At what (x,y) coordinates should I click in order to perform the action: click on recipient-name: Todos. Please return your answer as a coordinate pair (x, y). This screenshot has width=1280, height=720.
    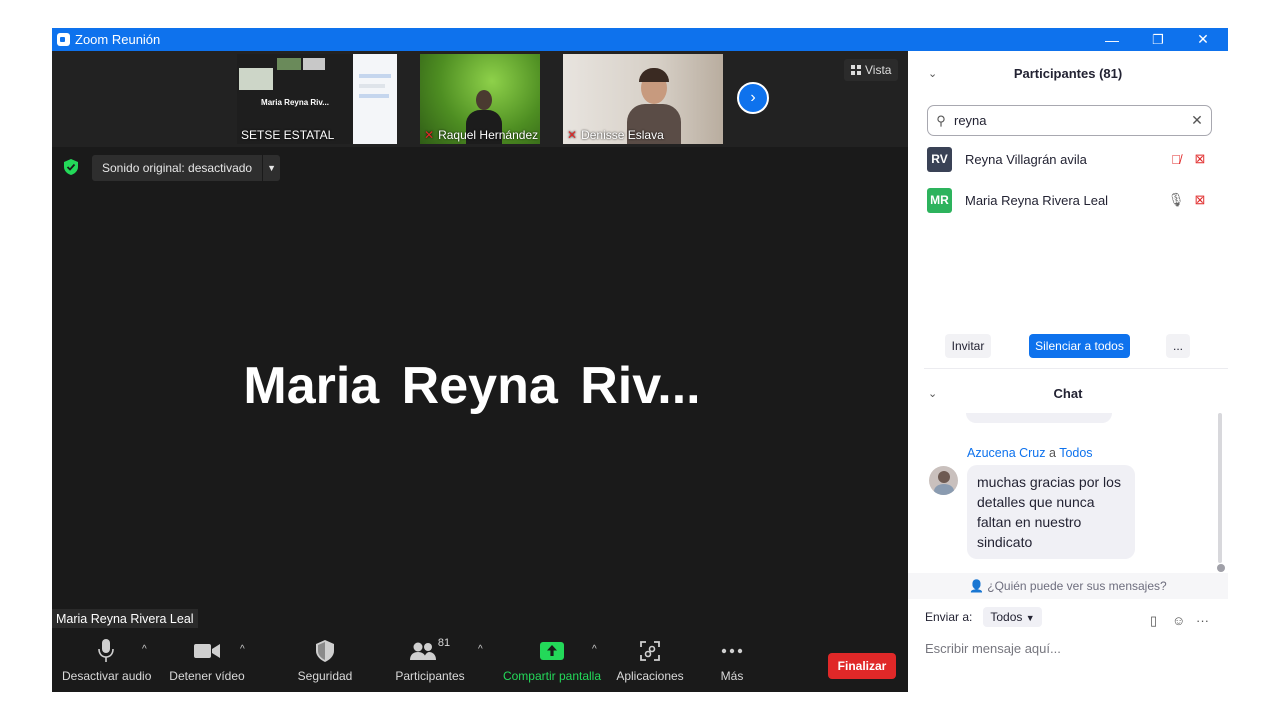
    Looking at the image, I should click on (1076, 453).